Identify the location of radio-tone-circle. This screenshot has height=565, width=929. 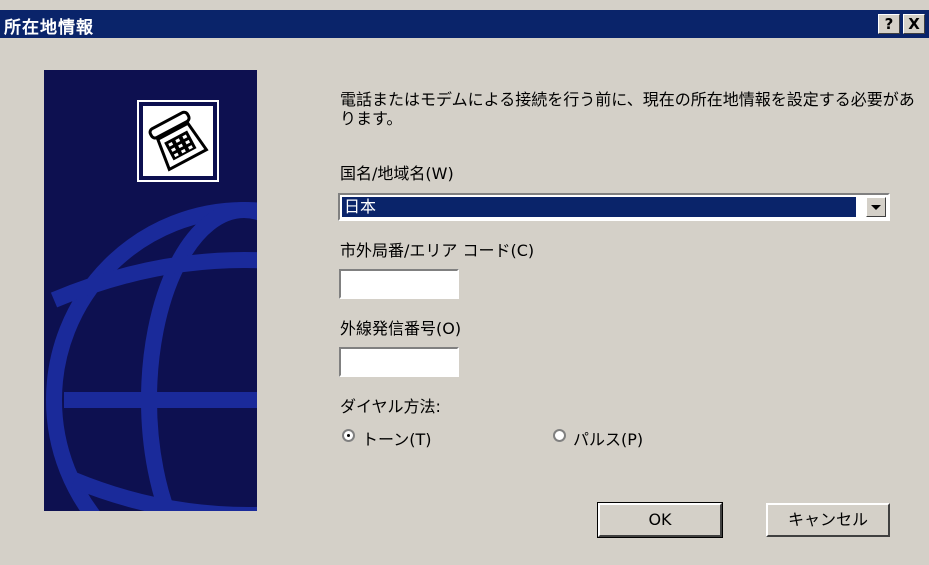
(348, 435).